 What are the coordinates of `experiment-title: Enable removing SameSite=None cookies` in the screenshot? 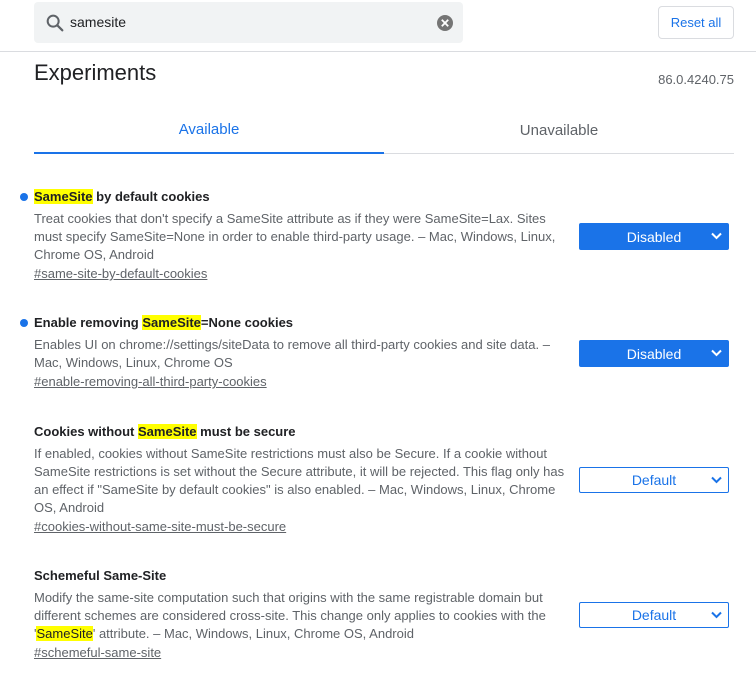 It's located at (377, 323).